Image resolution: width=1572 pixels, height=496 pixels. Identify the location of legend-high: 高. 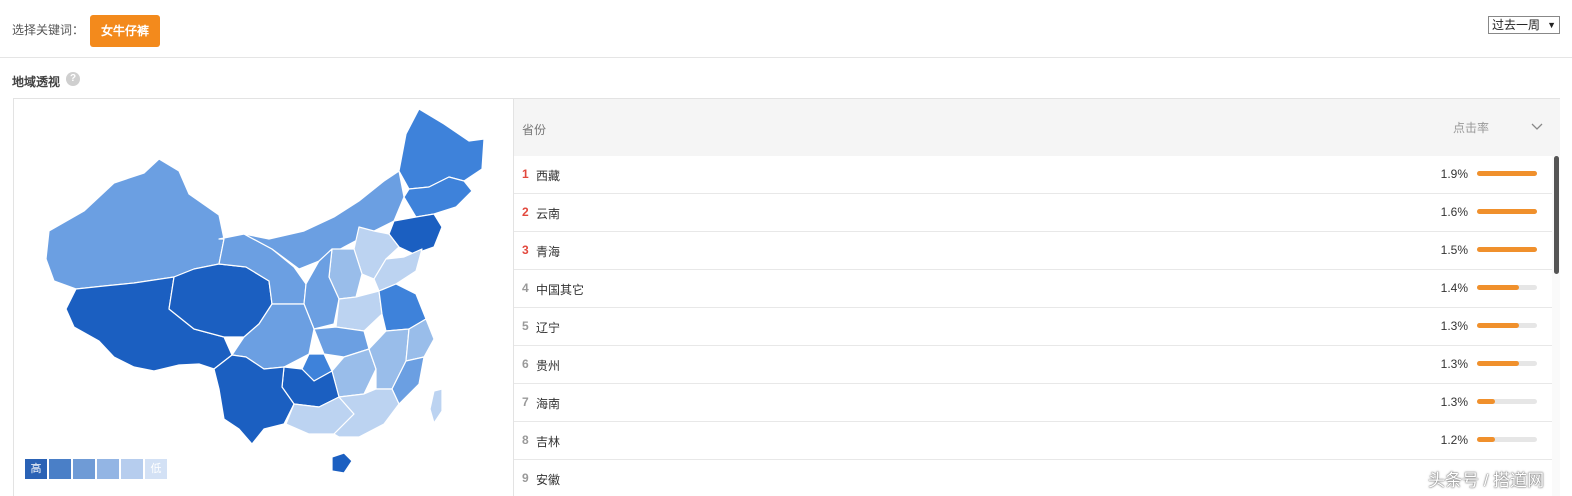
(36, 469).